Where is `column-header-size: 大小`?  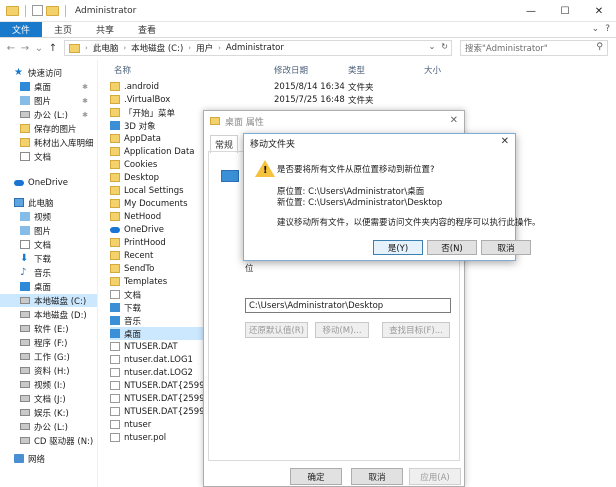 column-header-size: 大小 is located at coordinates (432, 70).